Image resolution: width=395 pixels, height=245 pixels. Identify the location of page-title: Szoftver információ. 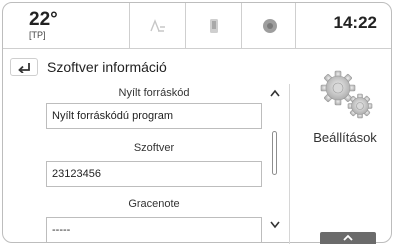
(107, 67).